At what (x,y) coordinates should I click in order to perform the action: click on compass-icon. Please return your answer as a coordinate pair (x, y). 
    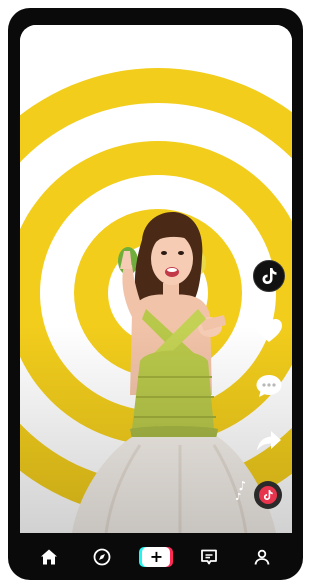
    Looking at the image, I should click on (102, 556).